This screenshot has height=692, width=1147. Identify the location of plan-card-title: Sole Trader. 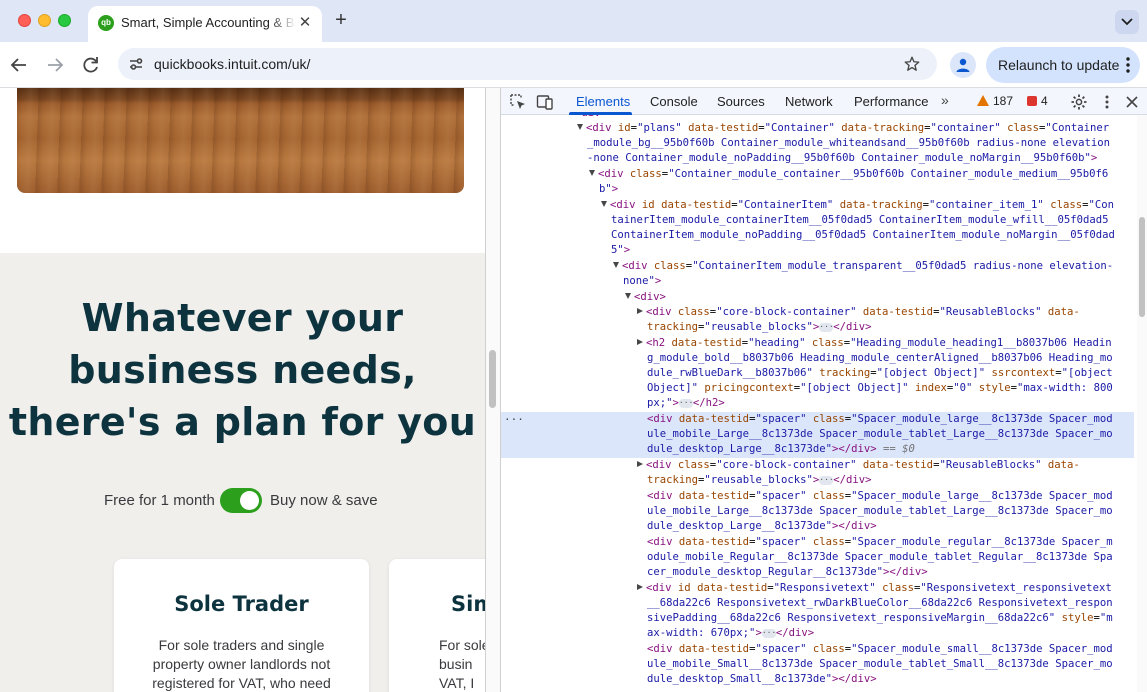
(241, 604).